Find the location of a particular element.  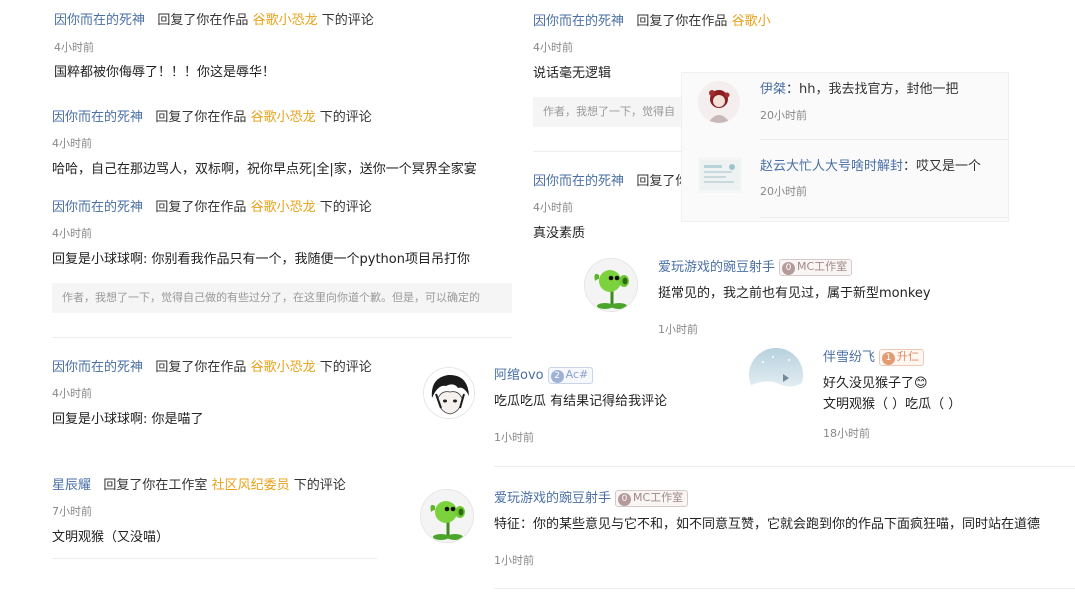

comment-author-row: 阿绾ovo 2 Ac# is located at coordinates (594, 376).